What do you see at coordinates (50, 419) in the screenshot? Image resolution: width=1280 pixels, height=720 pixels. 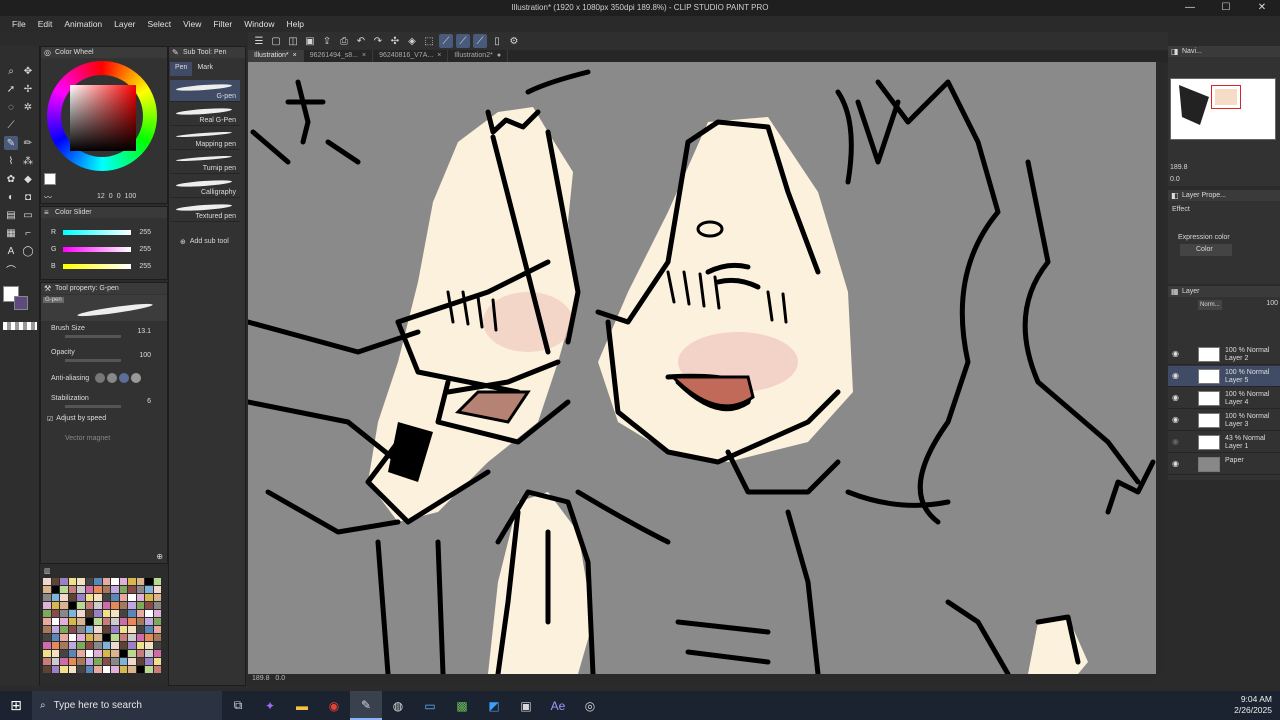 I see `checkbox-icon: ☑` at bounding box center [50, 419].